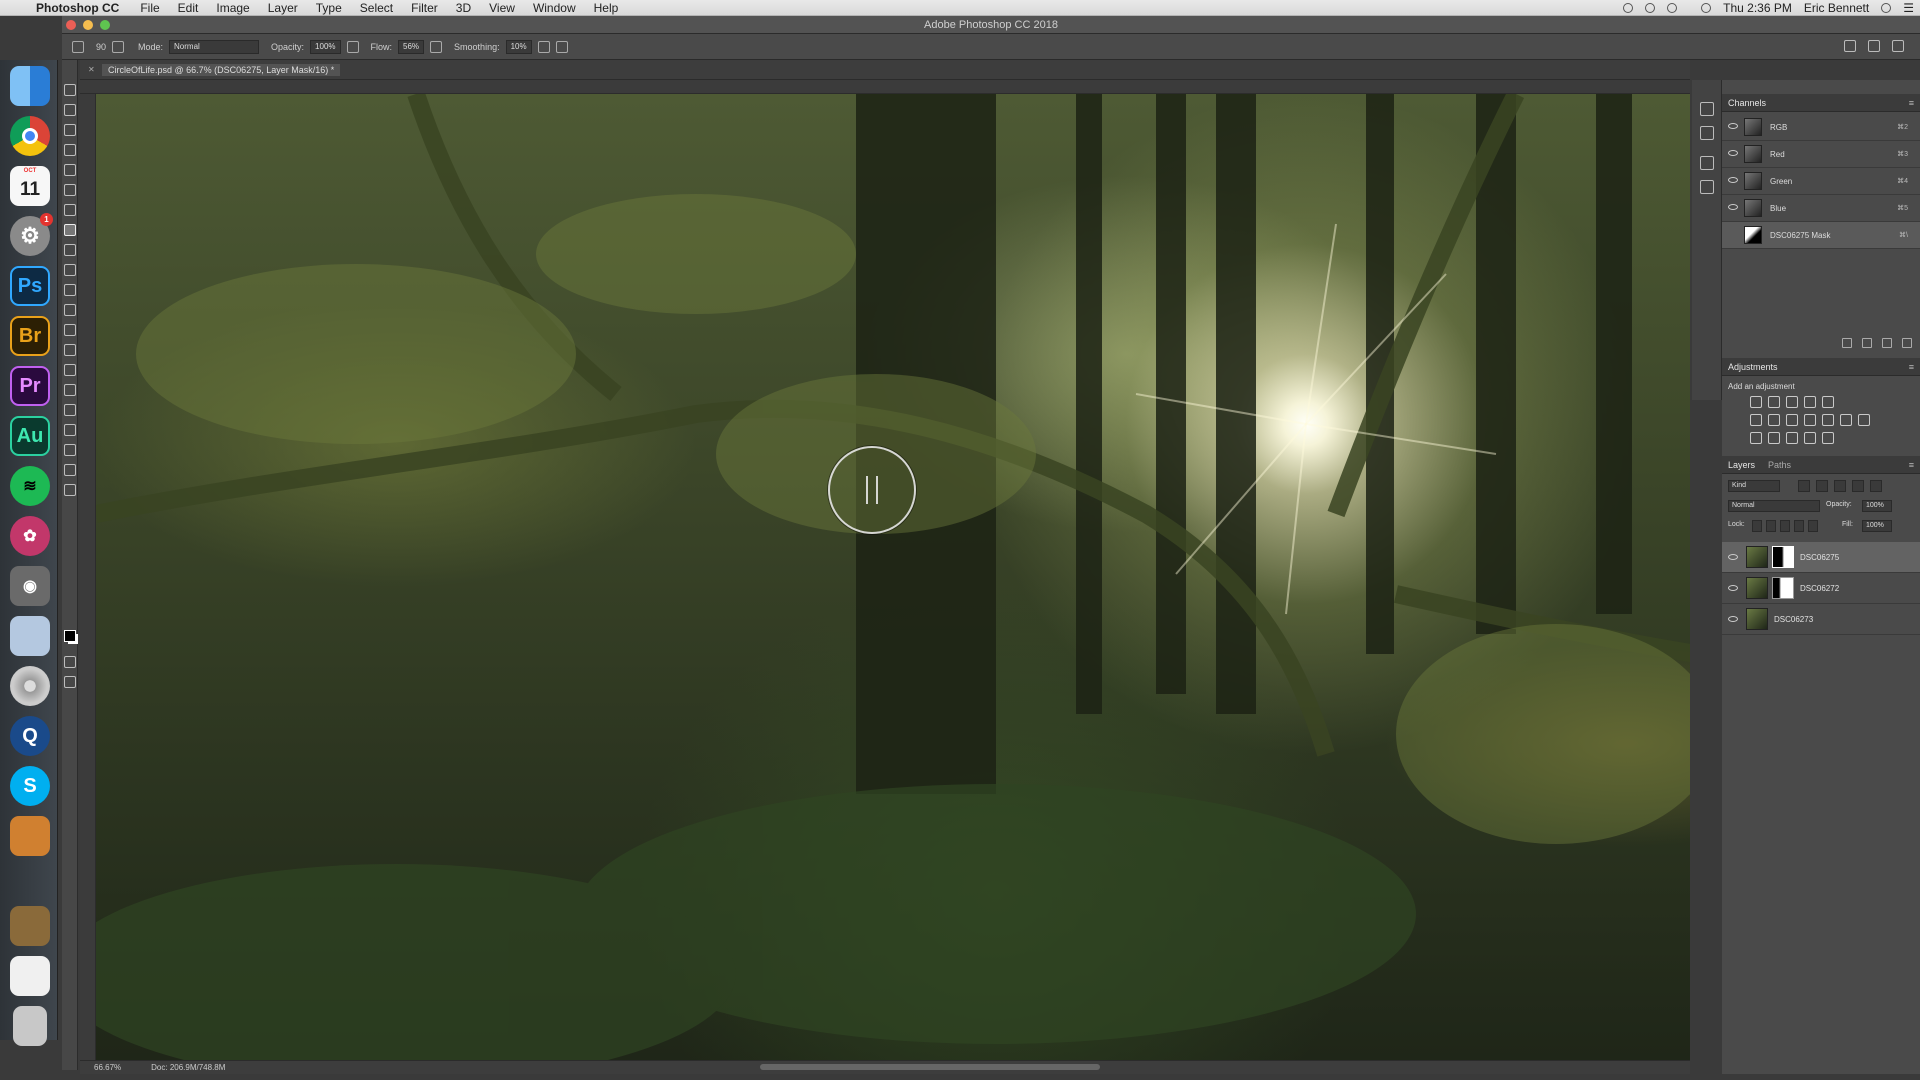  Describe the element at coordinates (30, 636) in the screenshot. I see `preview-icon` at that location.